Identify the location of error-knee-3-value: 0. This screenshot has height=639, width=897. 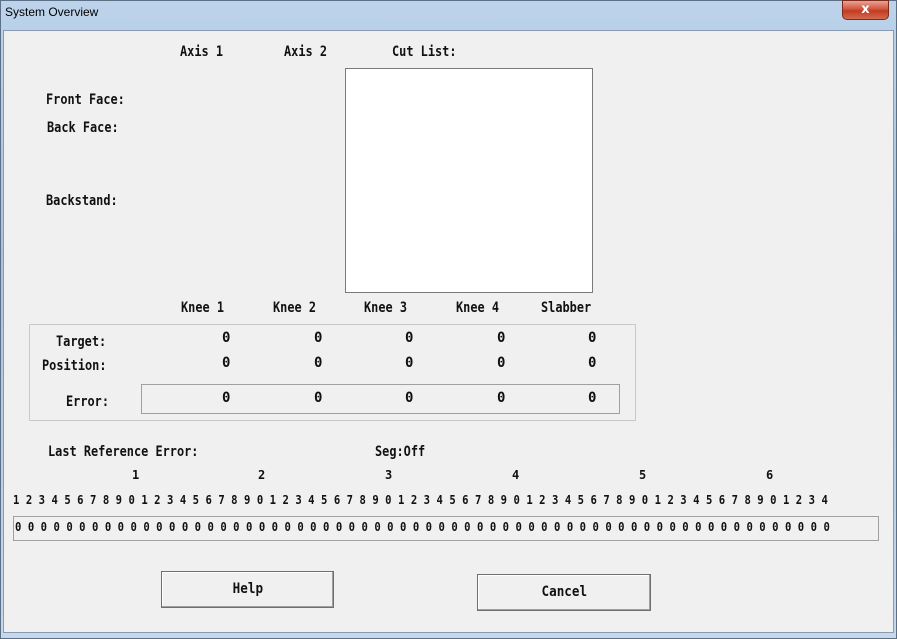
(409, 398).